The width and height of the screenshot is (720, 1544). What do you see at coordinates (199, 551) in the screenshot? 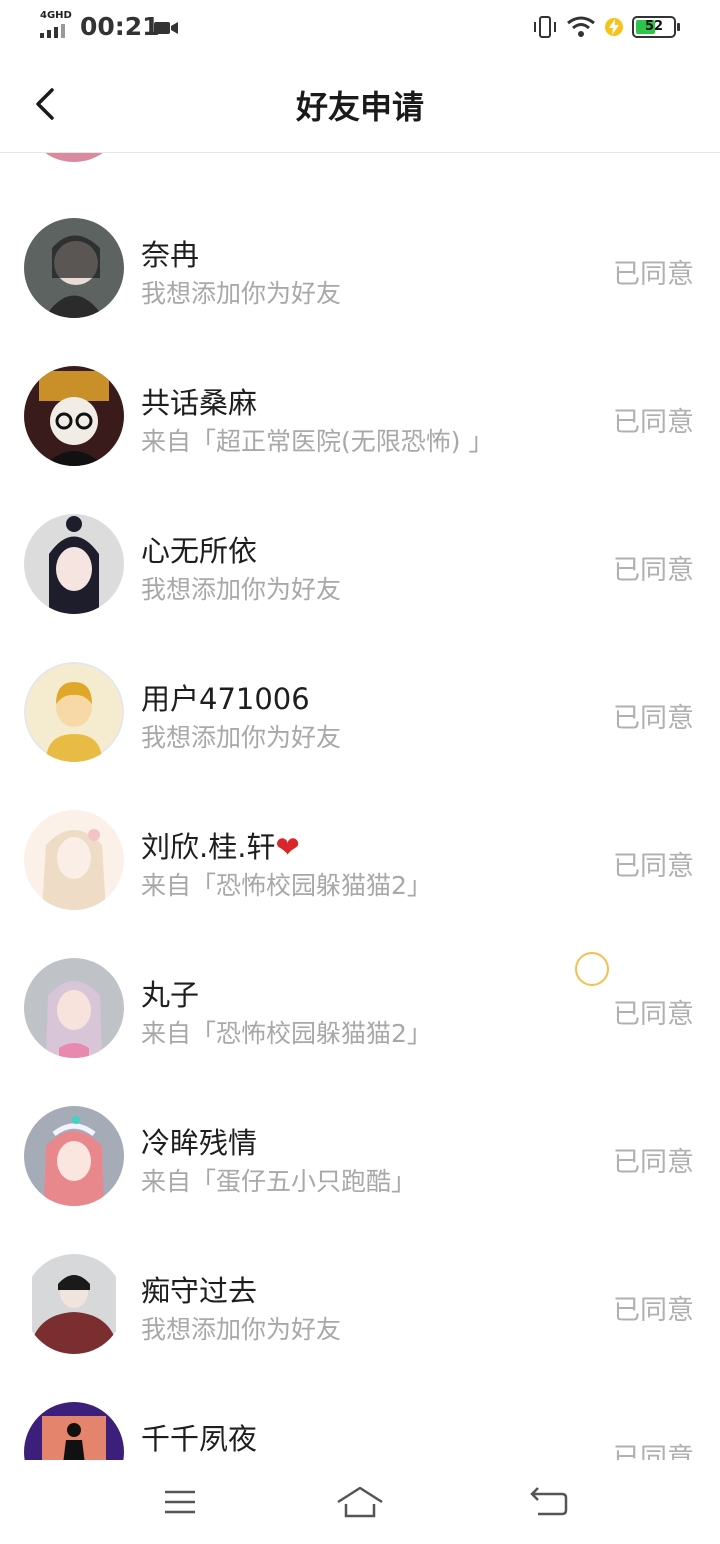
I see `requester-name: 心无所依` at bounding box center [199, 551].